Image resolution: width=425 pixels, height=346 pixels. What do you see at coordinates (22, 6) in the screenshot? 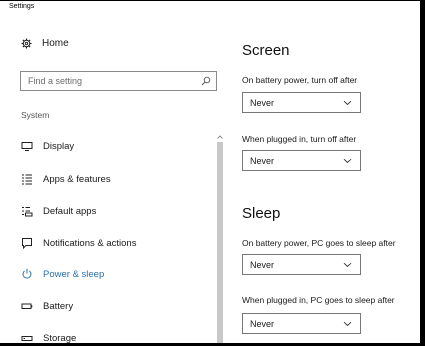
I see `window-title: Settings` at bounding box center [22, 6].